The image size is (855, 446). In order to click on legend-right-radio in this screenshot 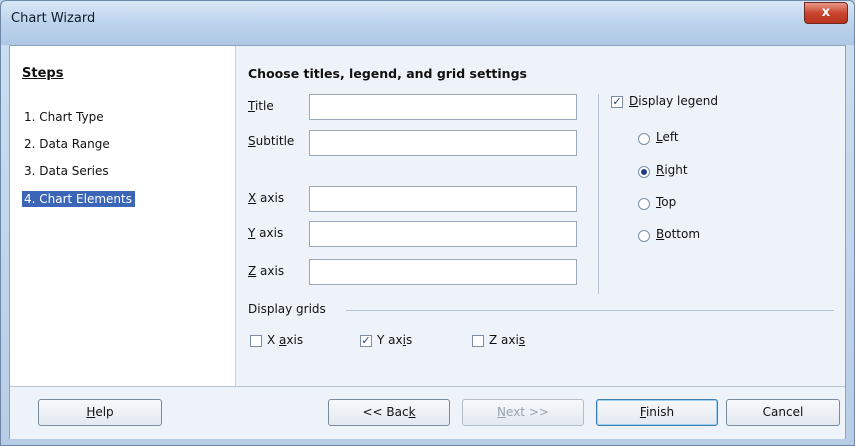, I will do `click(644, 172)`.